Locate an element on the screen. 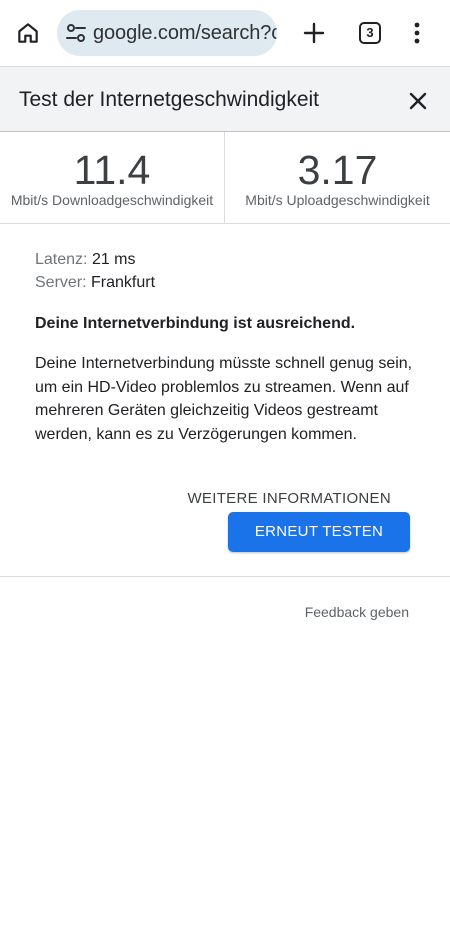 The image size is (450, 934). home-icon is located at coordinates (28, 33).